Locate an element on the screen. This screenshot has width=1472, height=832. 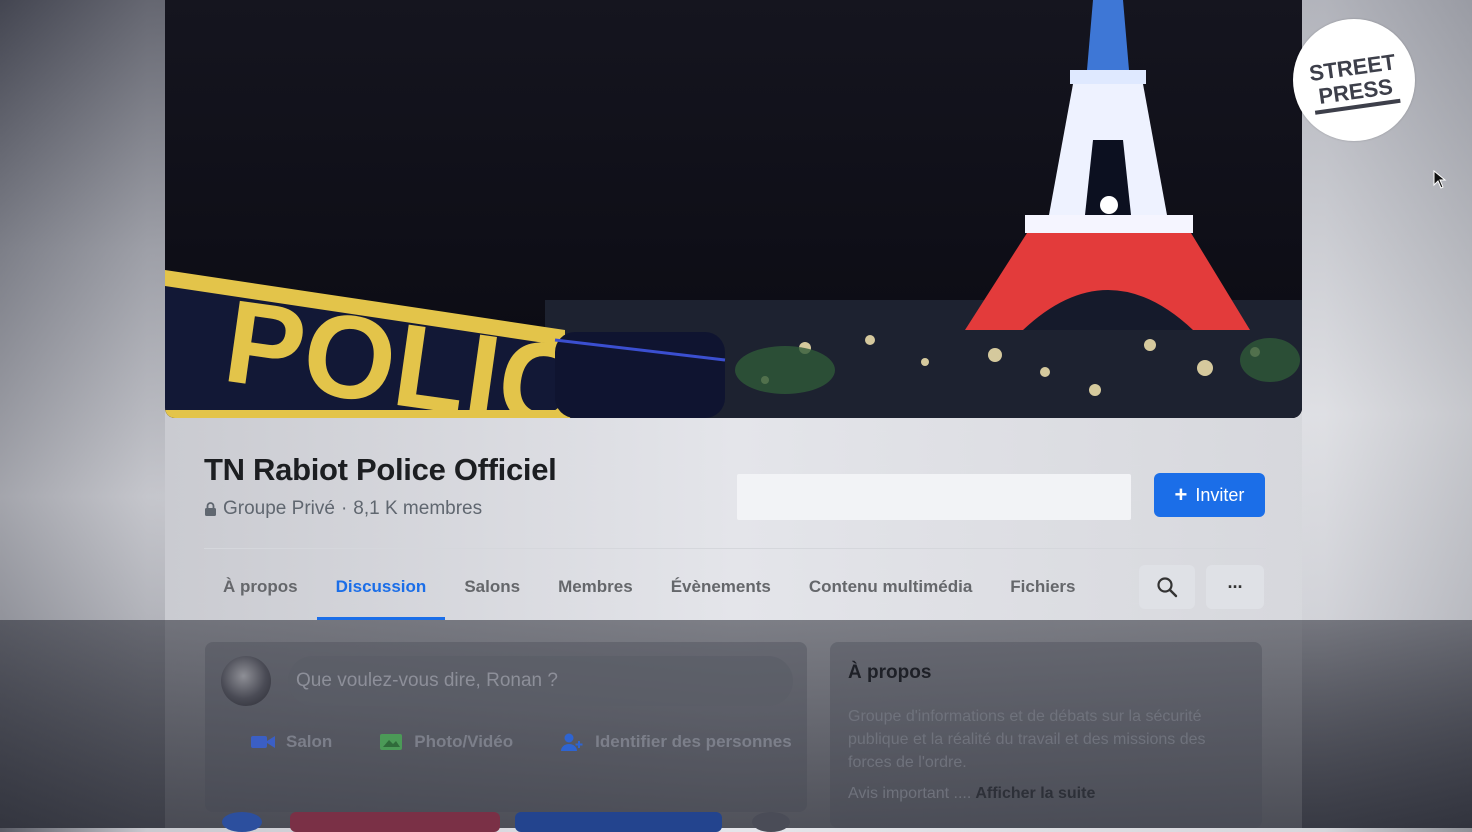
tab-a-propos: À propos is located at coordinates (260, 587).